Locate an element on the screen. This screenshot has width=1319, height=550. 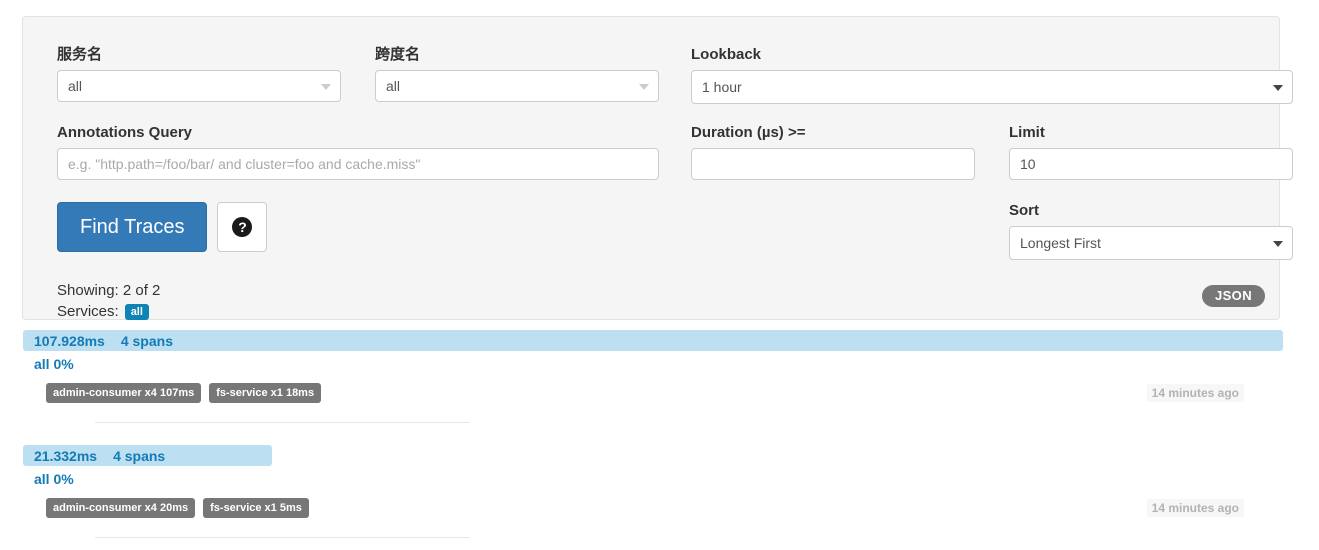
field-span-name: 跨度名 all is located at coordinates (517, 74).